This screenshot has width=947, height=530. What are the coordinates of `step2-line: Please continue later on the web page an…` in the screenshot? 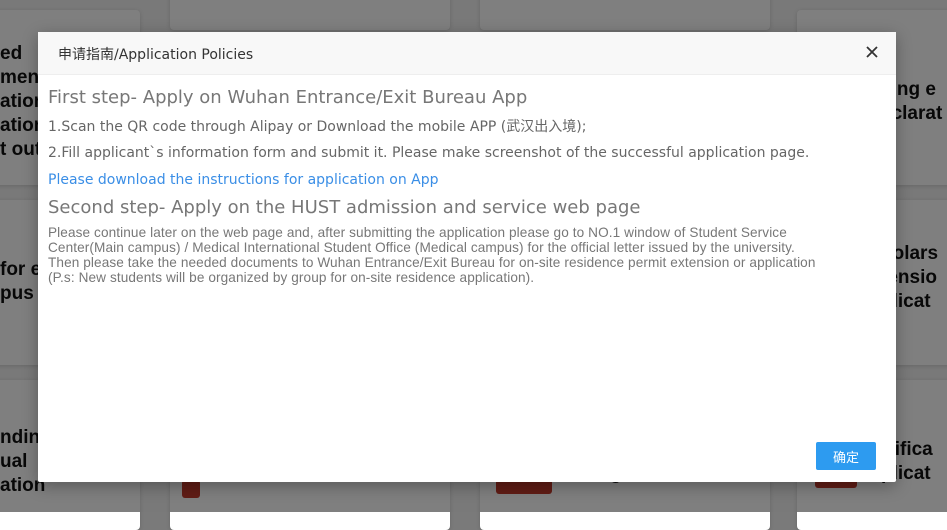 It's located at (417, 232).